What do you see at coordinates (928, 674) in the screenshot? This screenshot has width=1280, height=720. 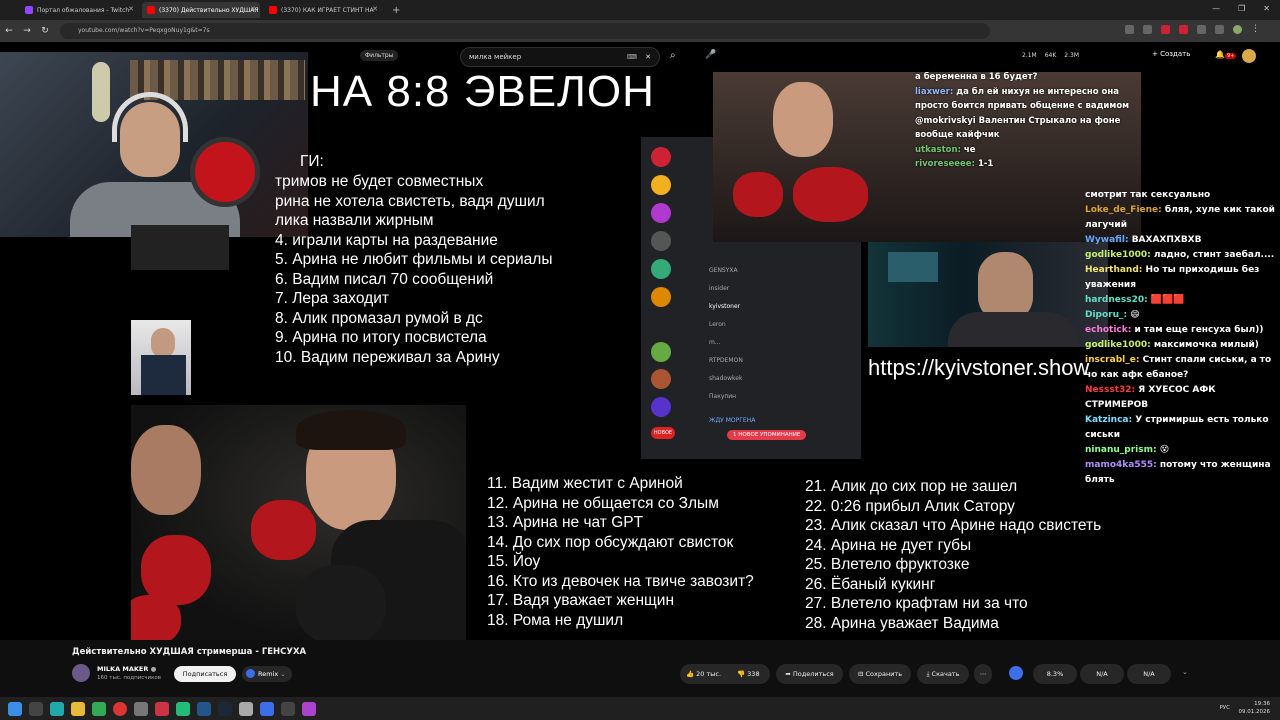 I see `download-icon: ⤓` at bounding box center [928, 674].